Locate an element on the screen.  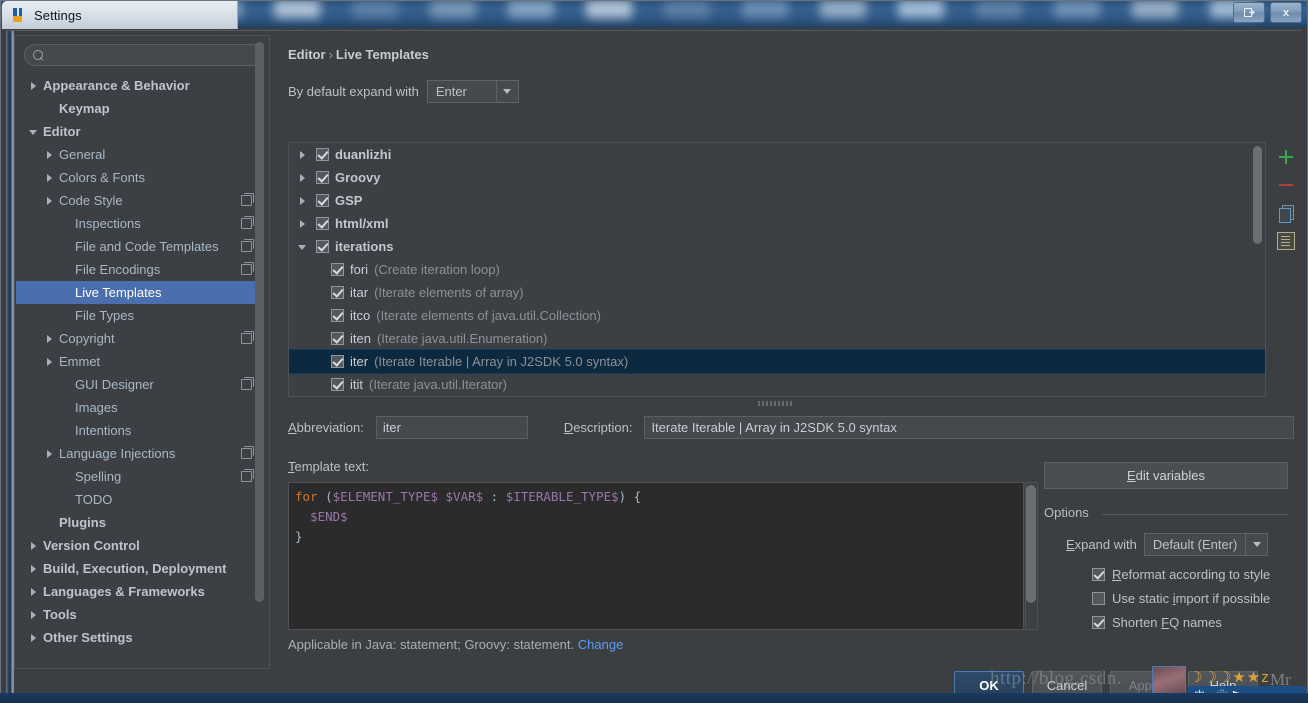
sidebar-item-plugins: Plugins is located at coordinates (139, 522).